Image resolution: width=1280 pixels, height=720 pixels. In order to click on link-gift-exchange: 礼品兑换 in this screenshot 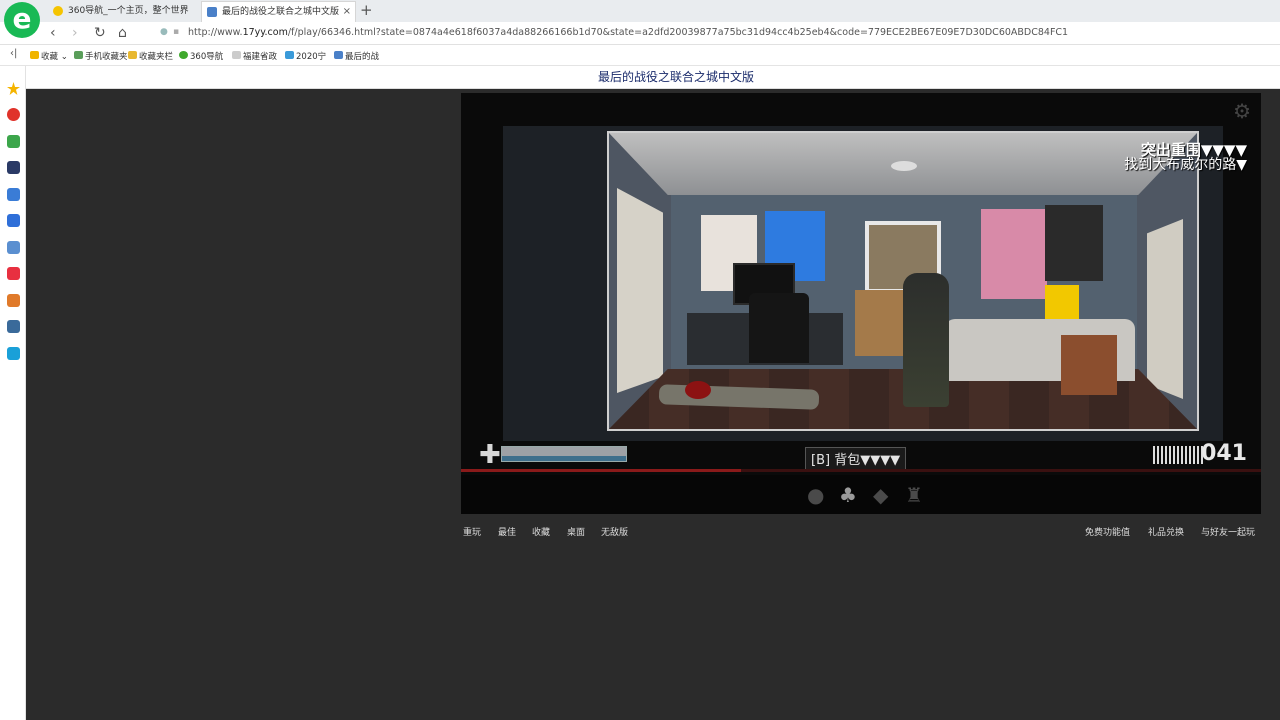, I will do `click(1166, 531)`.